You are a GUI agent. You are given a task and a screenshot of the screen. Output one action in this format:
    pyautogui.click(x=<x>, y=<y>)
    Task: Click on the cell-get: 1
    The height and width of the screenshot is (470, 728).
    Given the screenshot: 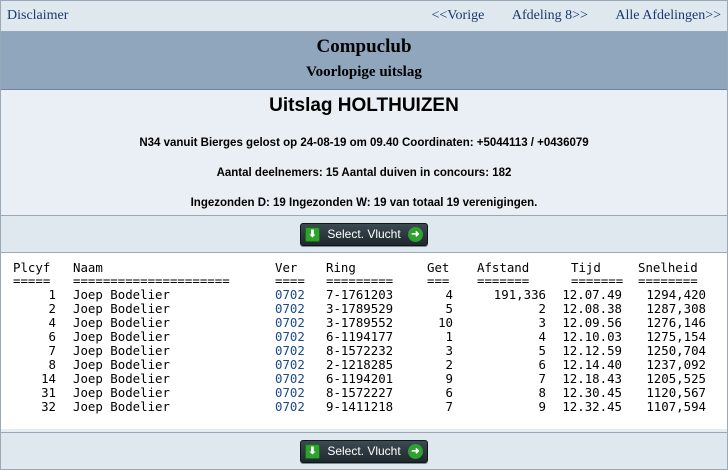 What is the action you would take?
    pyautogui.click(x=449, y=336)
    